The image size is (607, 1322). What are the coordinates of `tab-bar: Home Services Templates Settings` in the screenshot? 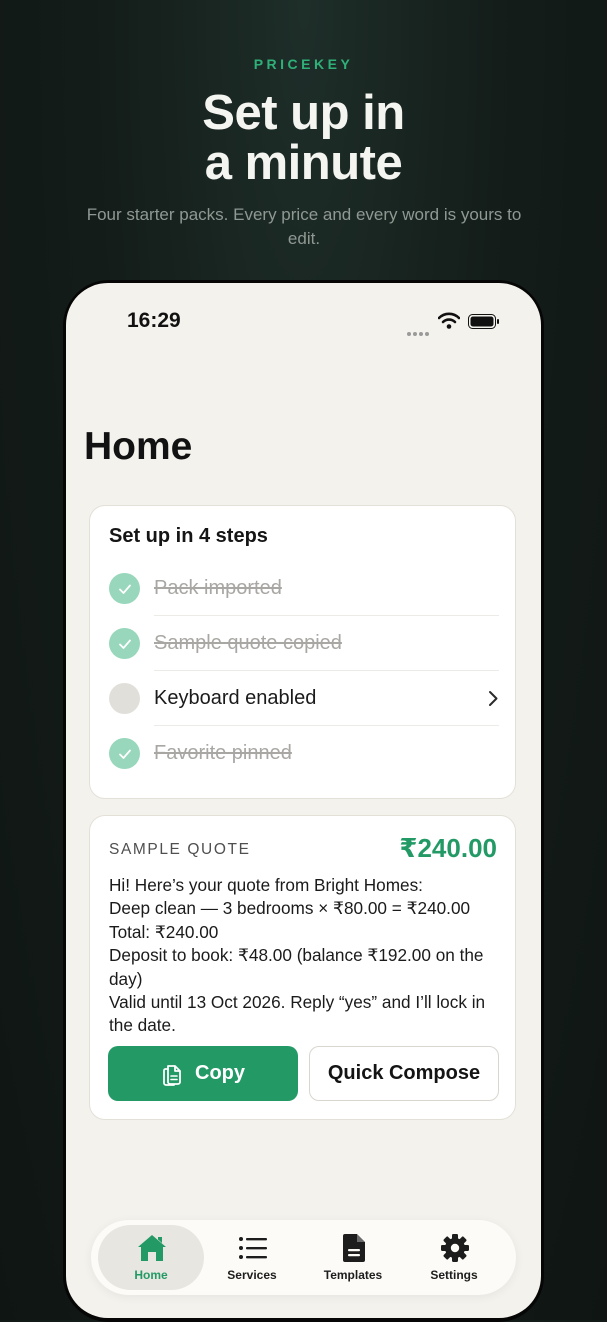 It's located at (303, 1257).